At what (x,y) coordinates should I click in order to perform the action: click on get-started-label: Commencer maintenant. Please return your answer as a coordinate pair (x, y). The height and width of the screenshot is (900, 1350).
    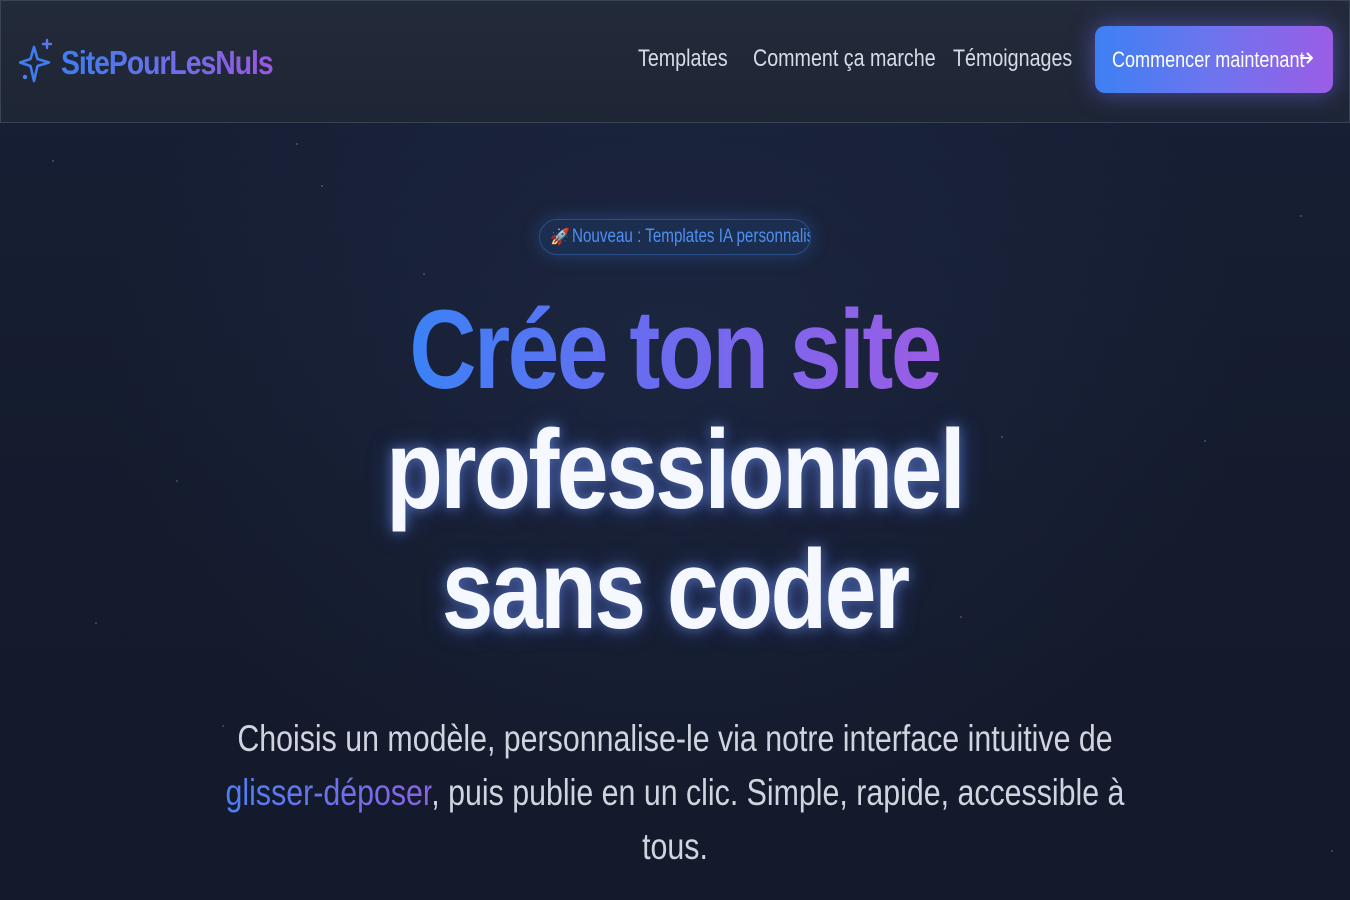
    Looking at the image, I should click on (1208, 59).